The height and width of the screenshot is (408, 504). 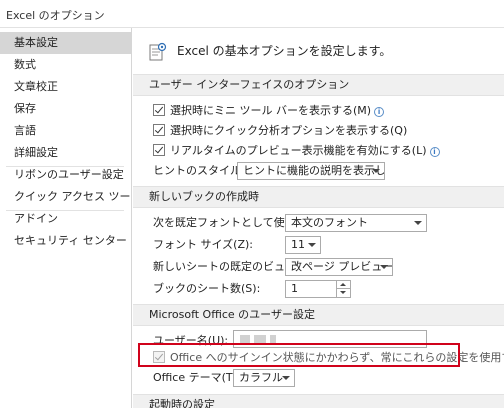 What do you see at coordinates (65, 43) in the screenshot?
I see `sidebar-item-general: 基本設定` at bounding box center [65, 43].